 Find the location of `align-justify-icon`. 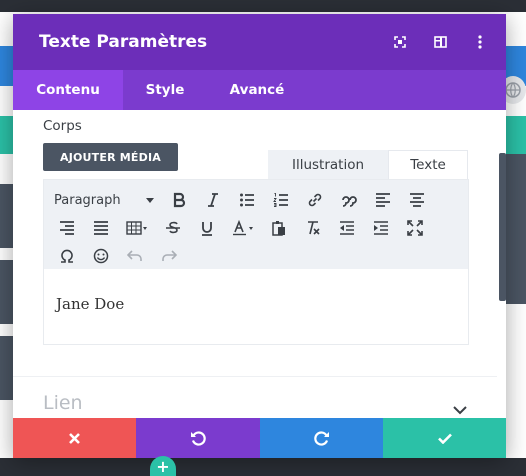

align-justify-icon is located at coordinates (101, 228).